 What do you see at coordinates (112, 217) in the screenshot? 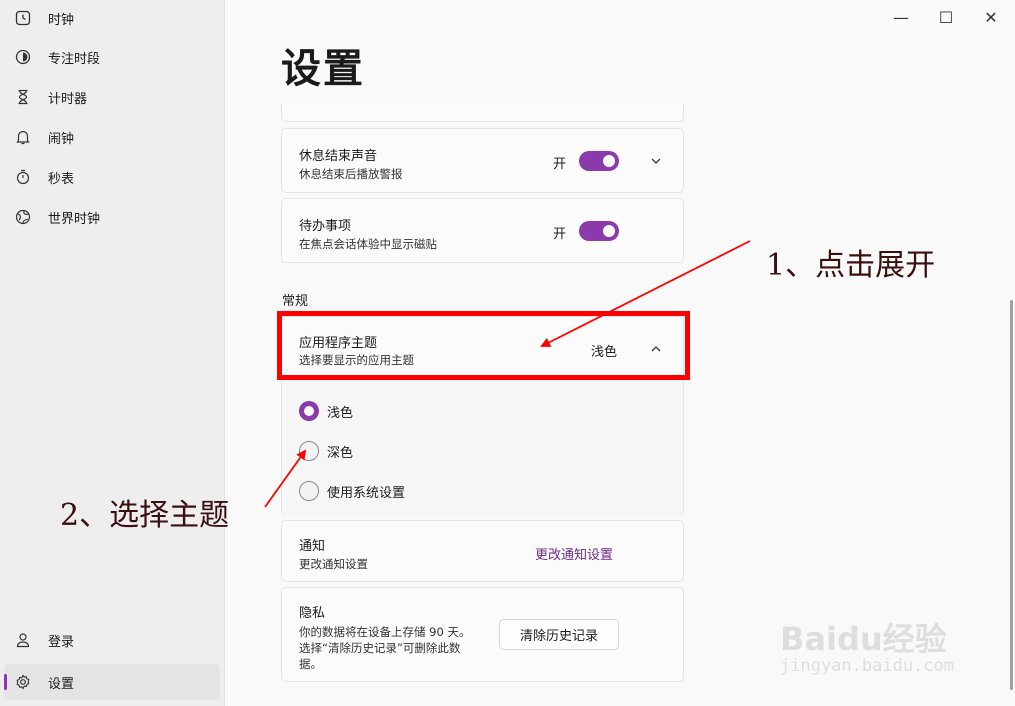
I see `sidebar-item-world-clock: 世界时钟` at bounding box center [112, 217].